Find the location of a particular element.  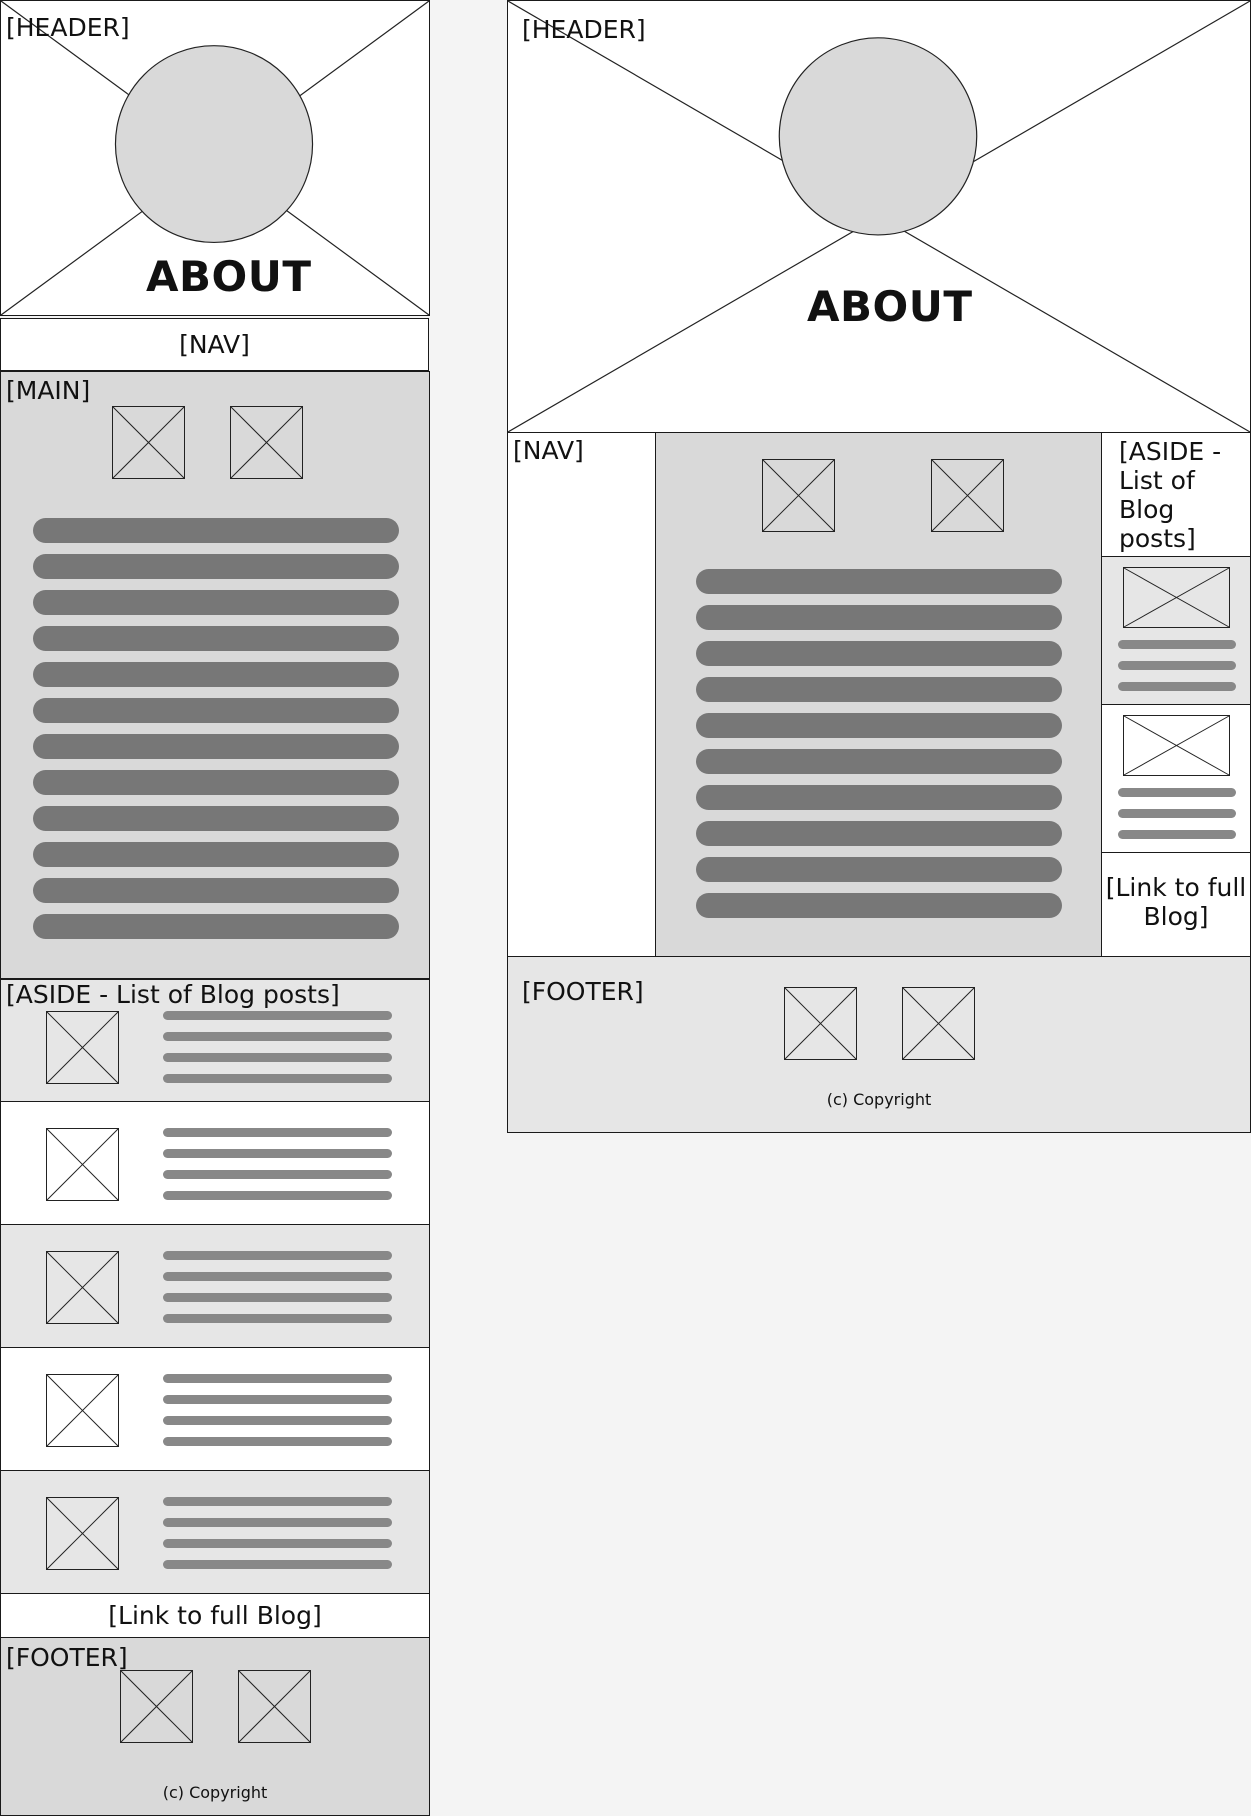

header-placeholder-cross is located at coordinates (879, 216).